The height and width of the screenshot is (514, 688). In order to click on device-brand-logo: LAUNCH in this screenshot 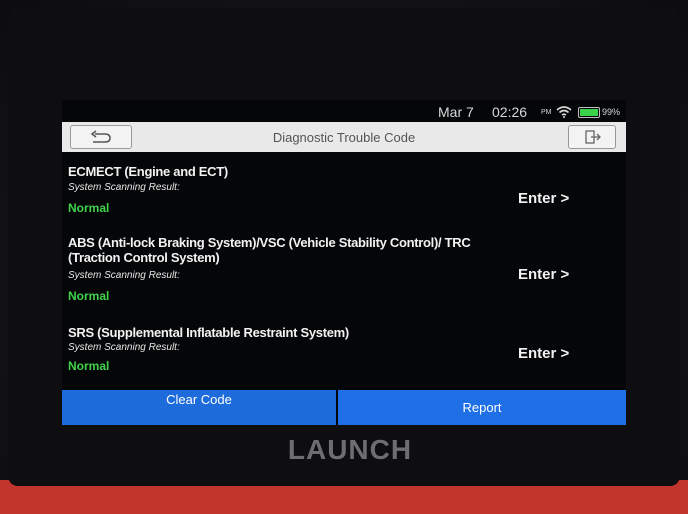, I will do `click(350, 449)`.